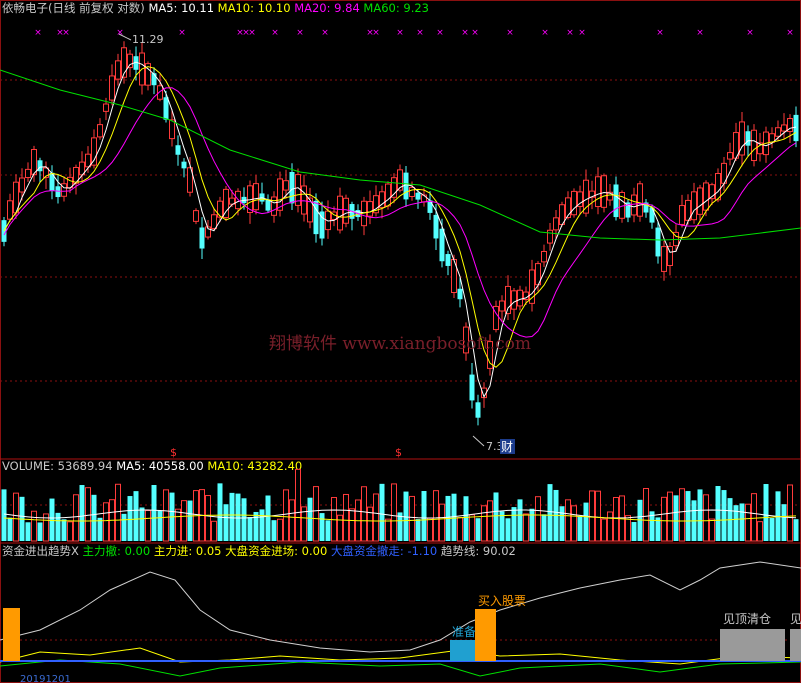  I want to click on signal-bar-left, so click(11, 634).